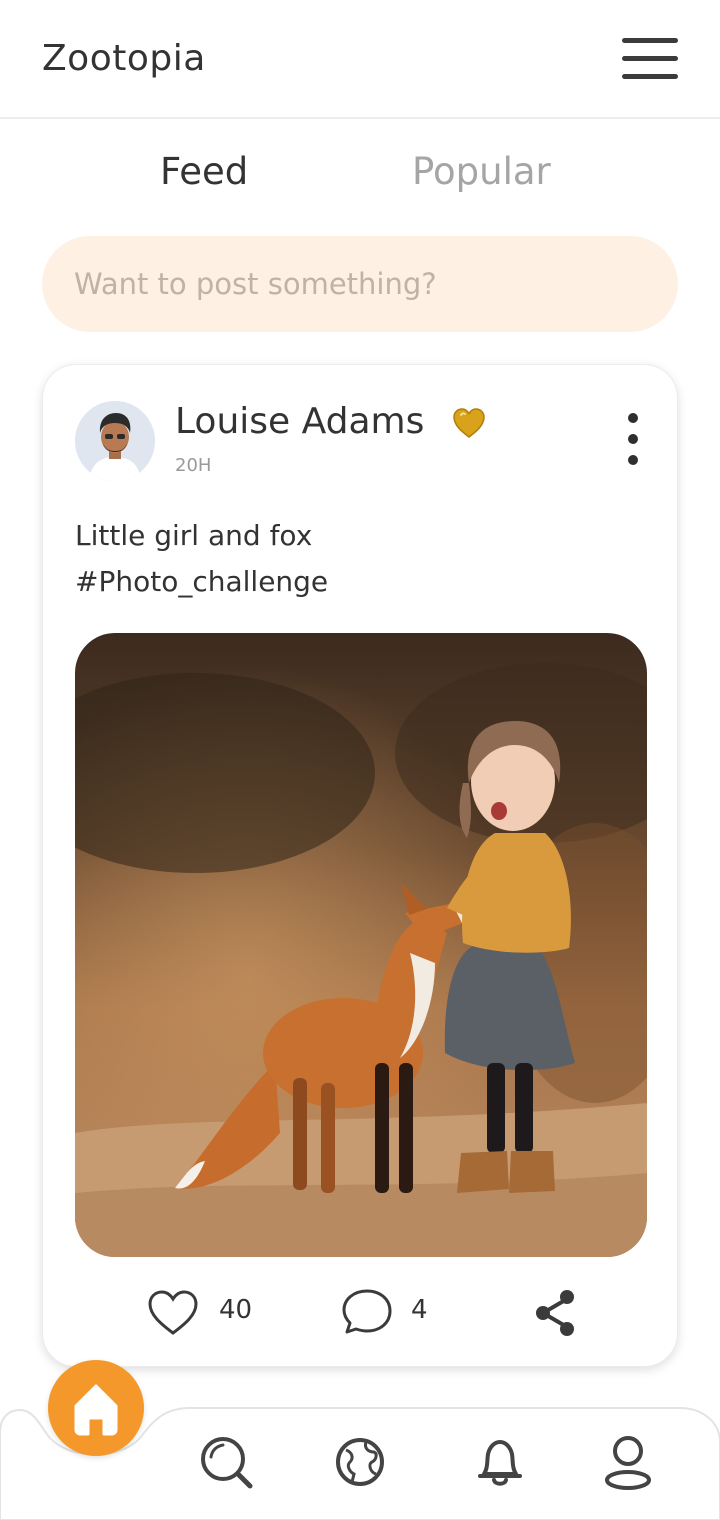 The image size is (720, 1520). What do you see at coordinates (367, 1311) in the screenshot?
I see `chat-bubble-icon` at bounding box center [367, 1311].